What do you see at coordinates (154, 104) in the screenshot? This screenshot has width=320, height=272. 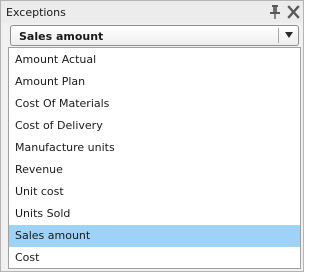 I see `option-cost-of-materials: Cost Of Materials` at bounding box center [154, 104].